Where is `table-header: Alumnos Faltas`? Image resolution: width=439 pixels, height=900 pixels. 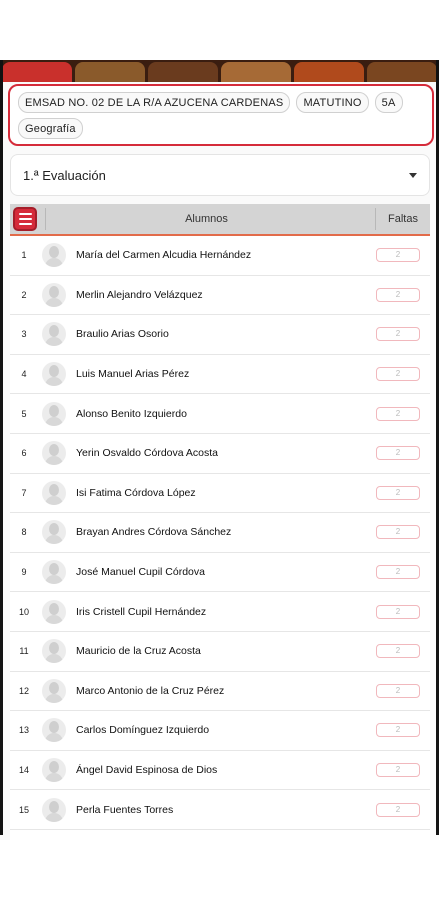
table-header: Alumnos Faltas is located at coordinates (220, 220).